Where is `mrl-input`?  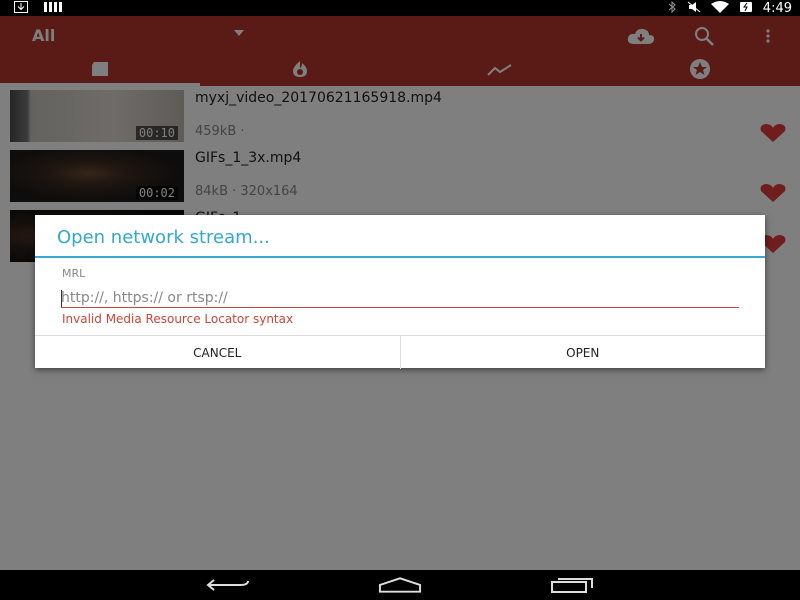
mrl-input is located at coordinates (400, 298).